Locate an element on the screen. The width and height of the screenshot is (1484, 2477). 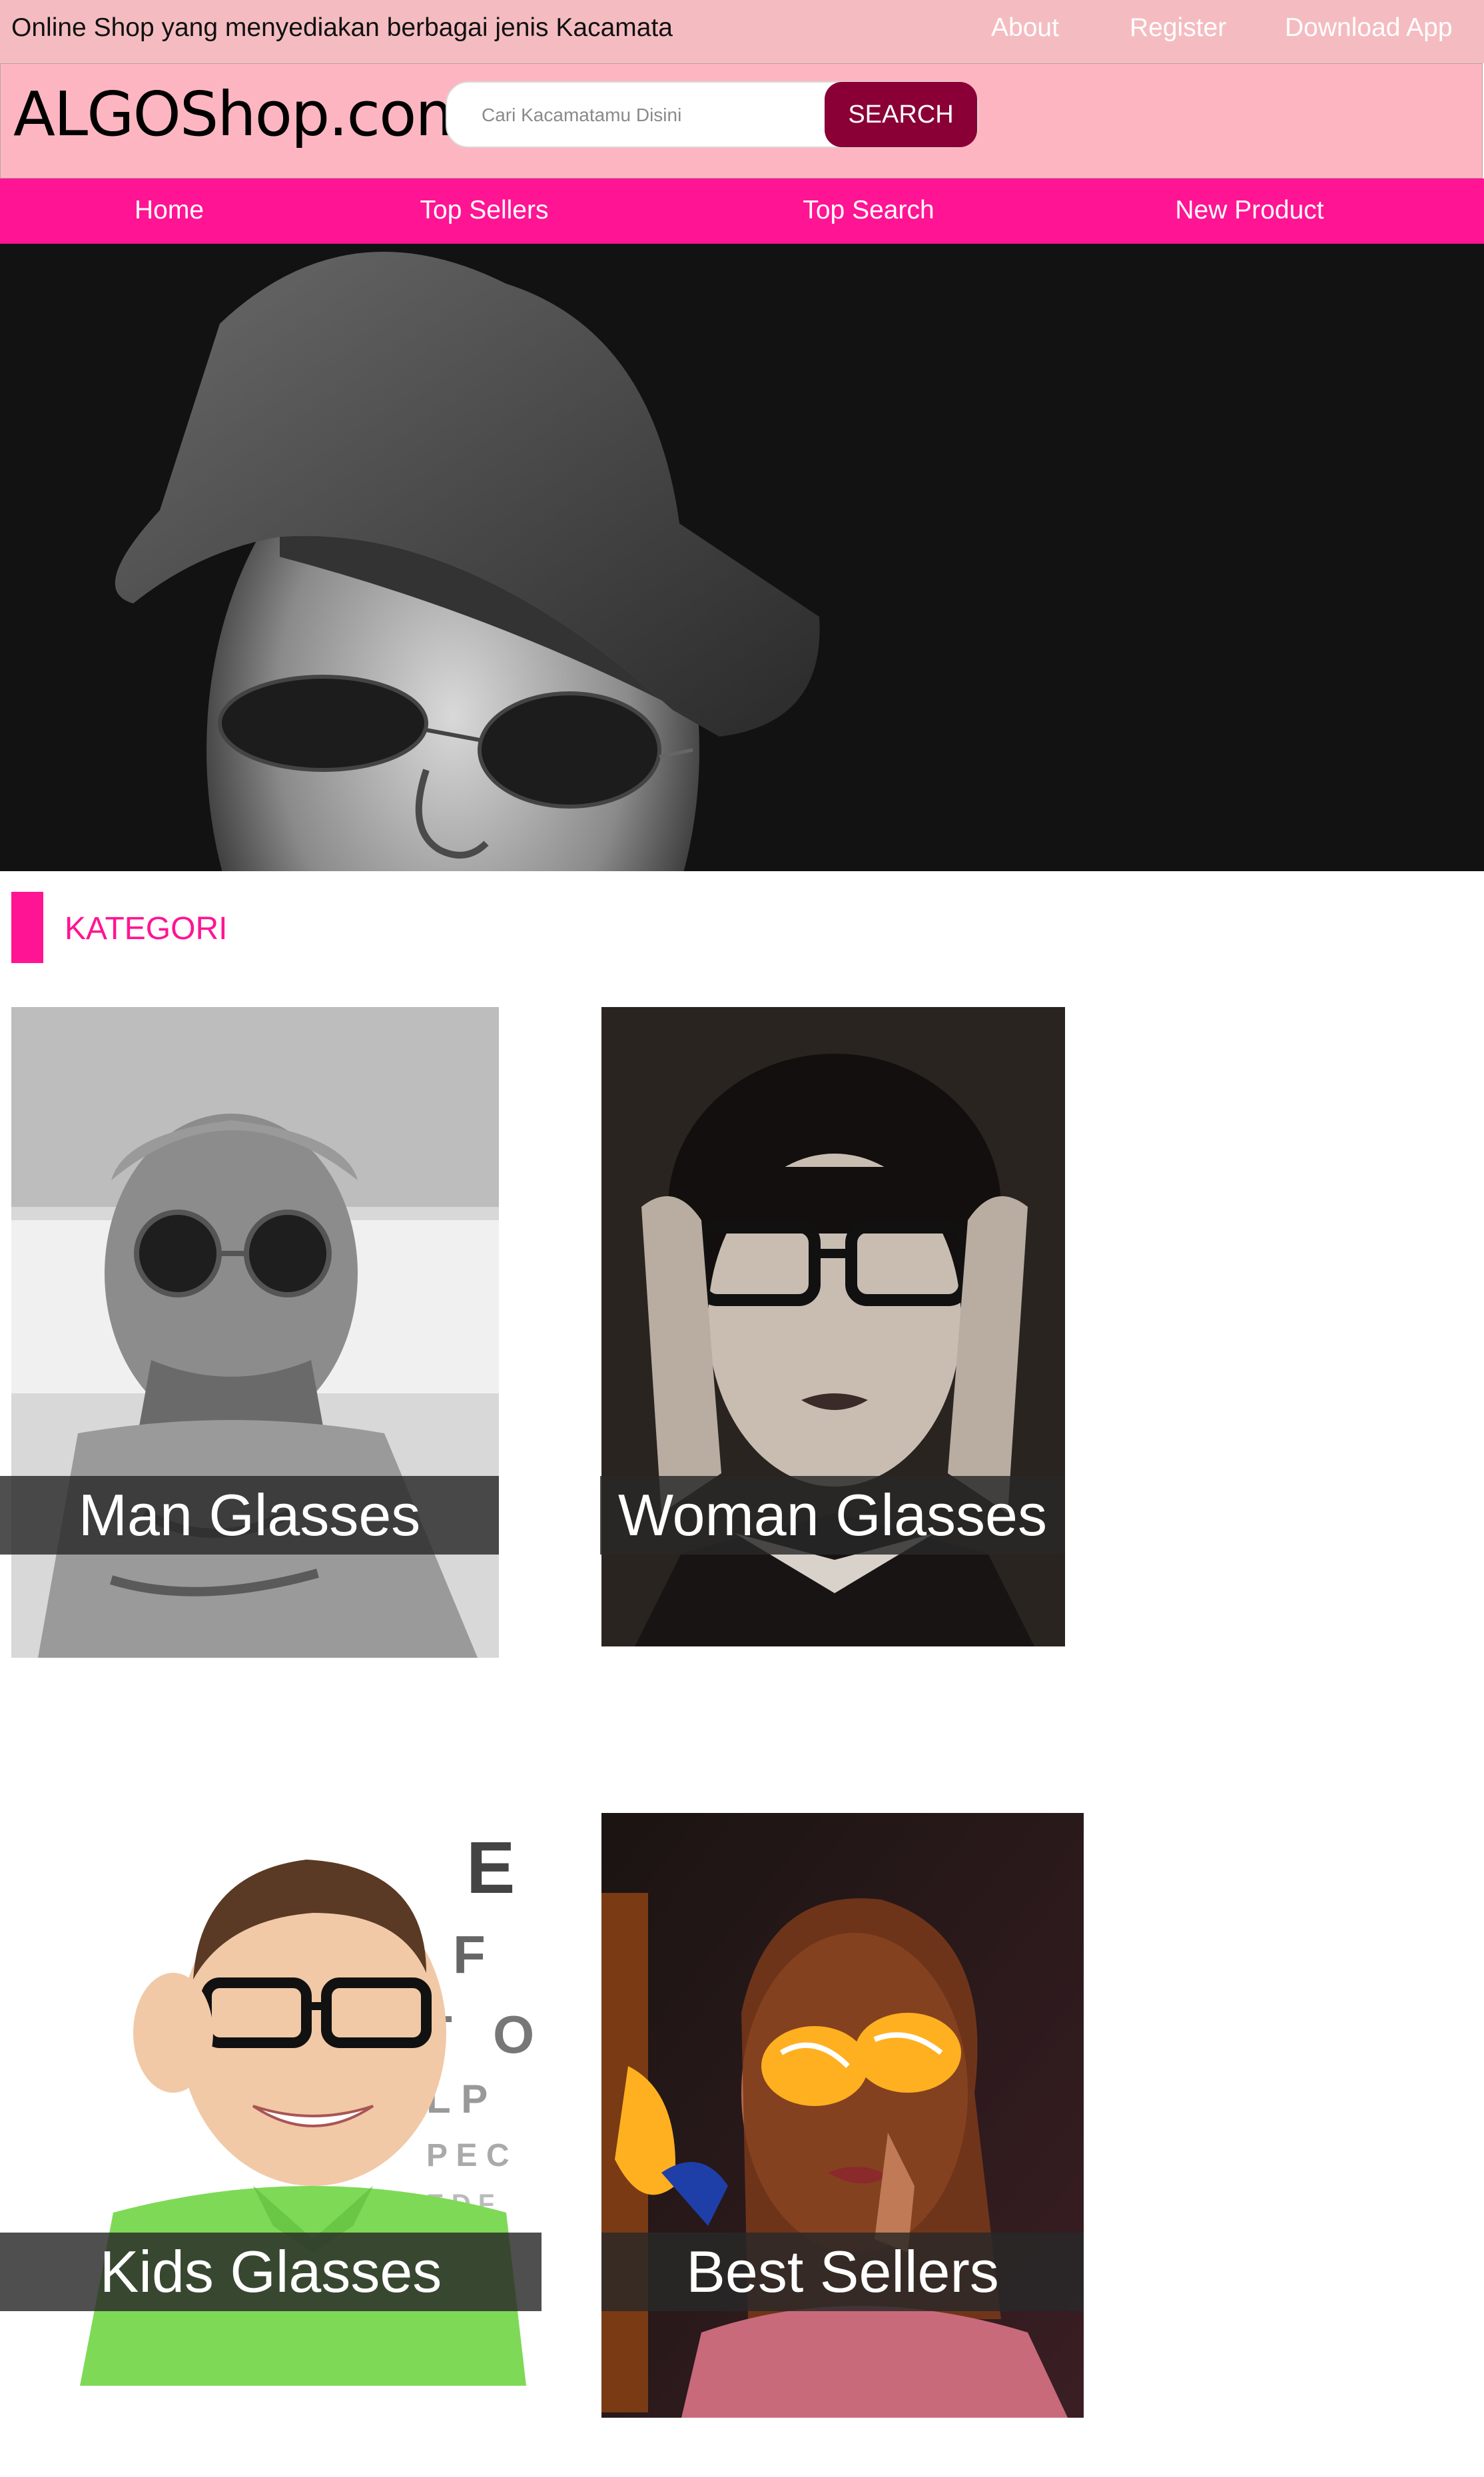
category-label-man: Man Glasses is located at coordinates (249, 1515).